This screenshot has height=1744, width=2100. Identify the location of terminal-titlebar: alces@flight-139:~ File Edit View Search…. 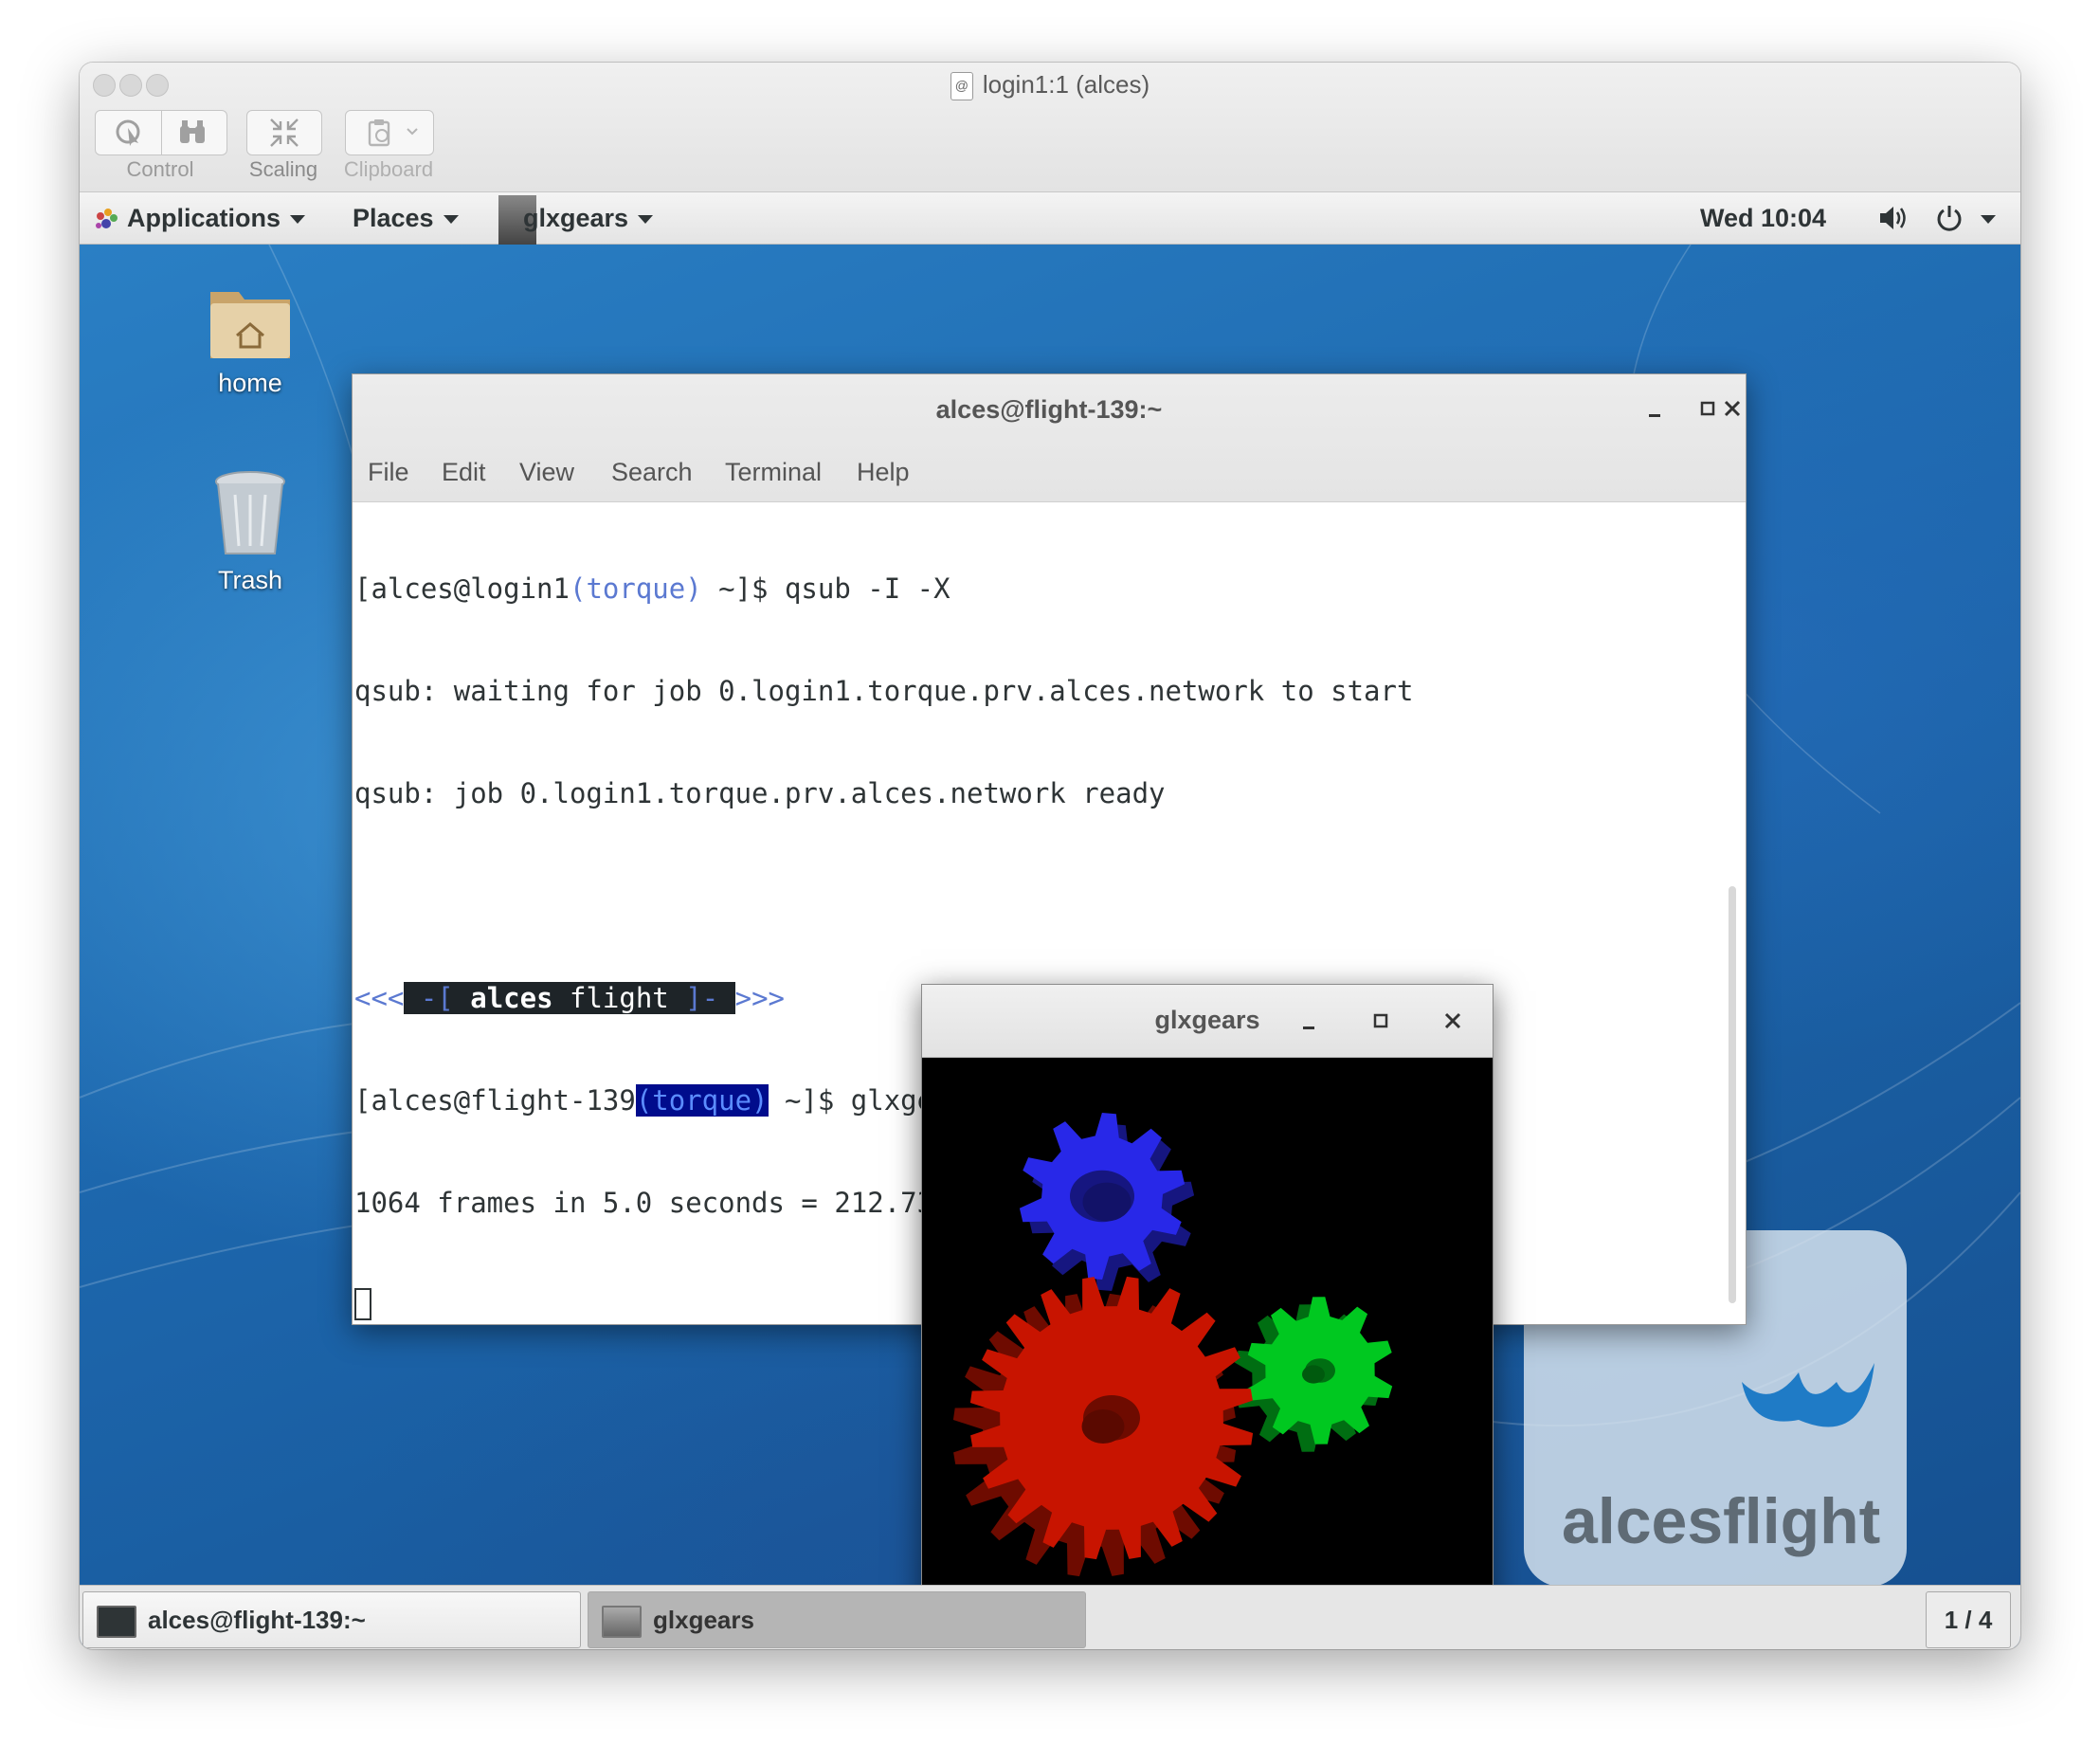
(1049, 438).